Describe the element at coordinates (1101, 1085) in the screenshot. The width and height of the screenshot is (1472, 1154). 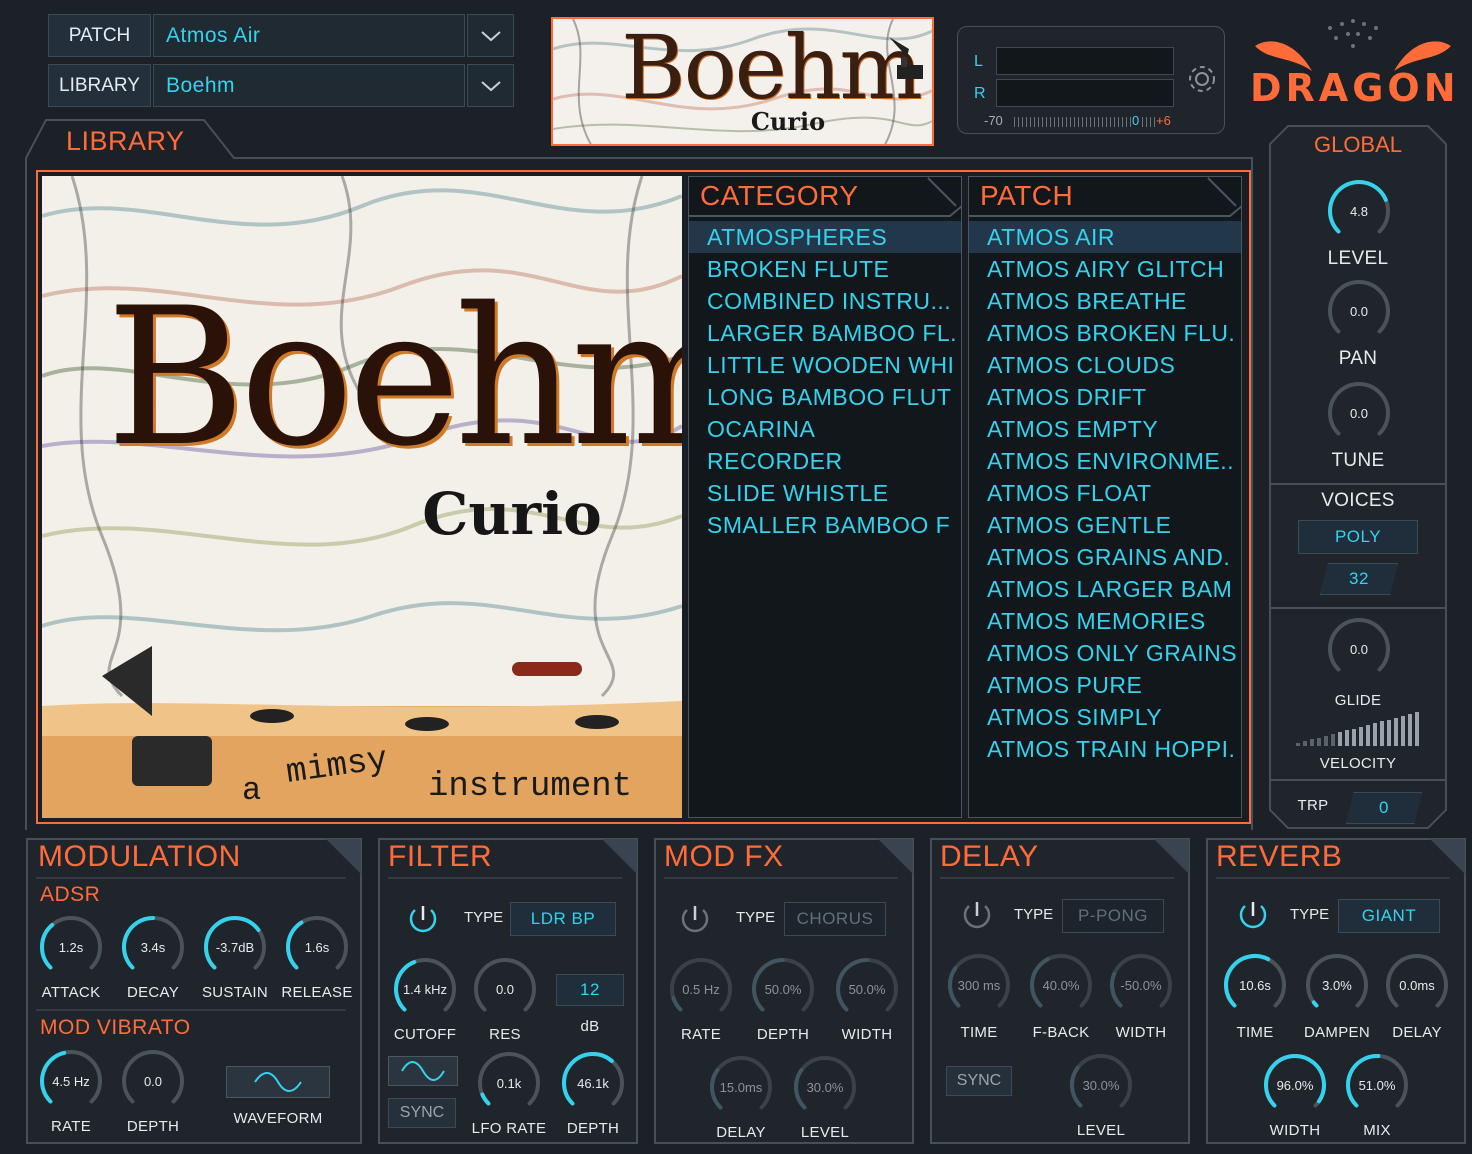
I see `delay-level-knob: 30.0%` at that location.